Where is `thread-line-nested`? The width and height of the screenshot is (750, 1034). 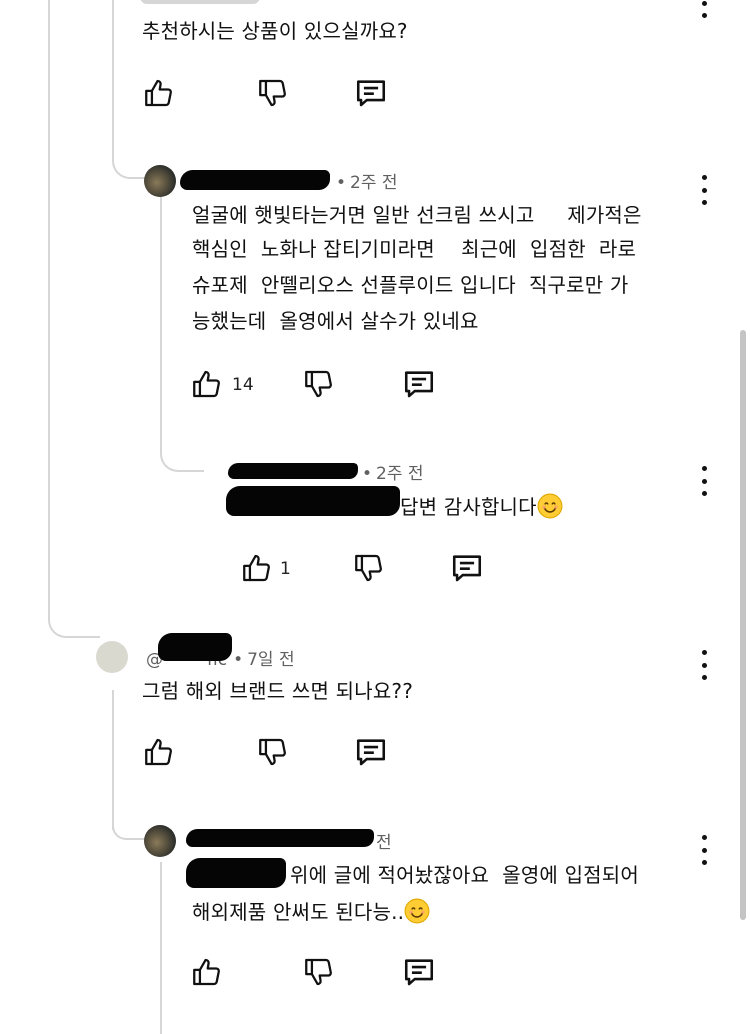
thread-line-nested is located at coordinates (161, 325).